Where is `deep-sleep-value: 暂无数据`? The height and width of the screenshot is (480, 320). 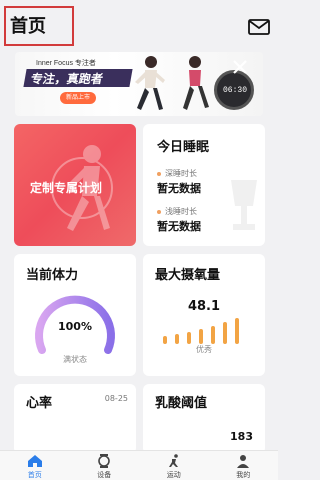
deep-sleep-value: 暂无数据 is located at coordinates (179, 188).